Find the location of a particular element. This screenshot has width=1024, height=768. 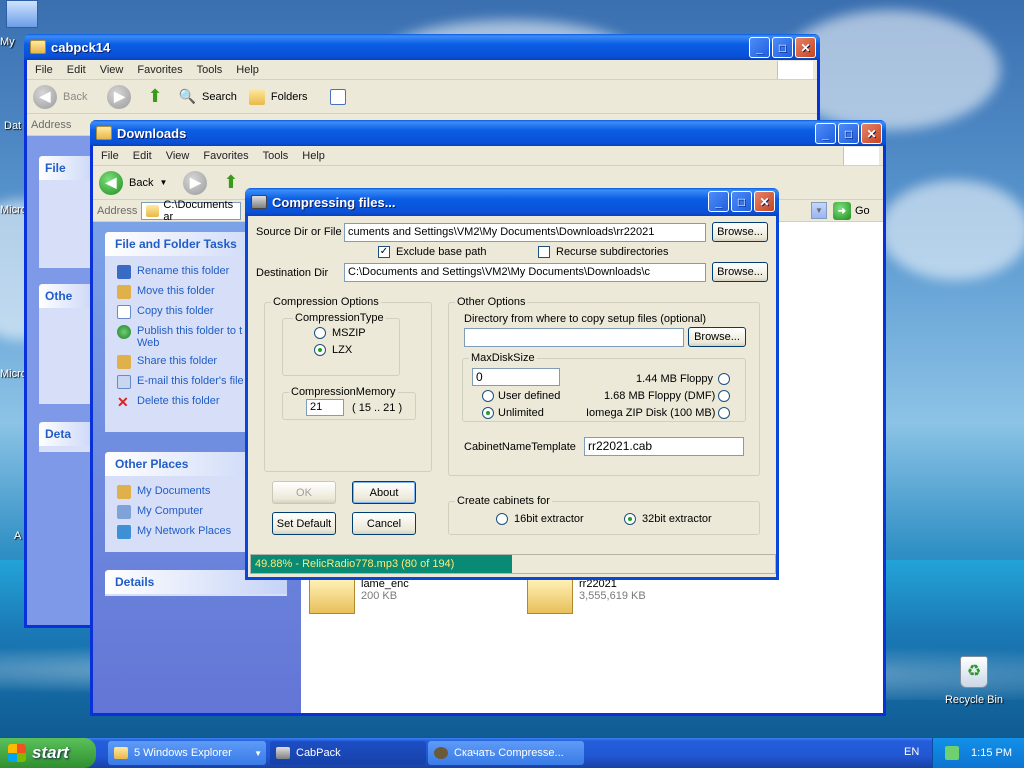

zip-disk-radio is located at coordinates (724, 413).